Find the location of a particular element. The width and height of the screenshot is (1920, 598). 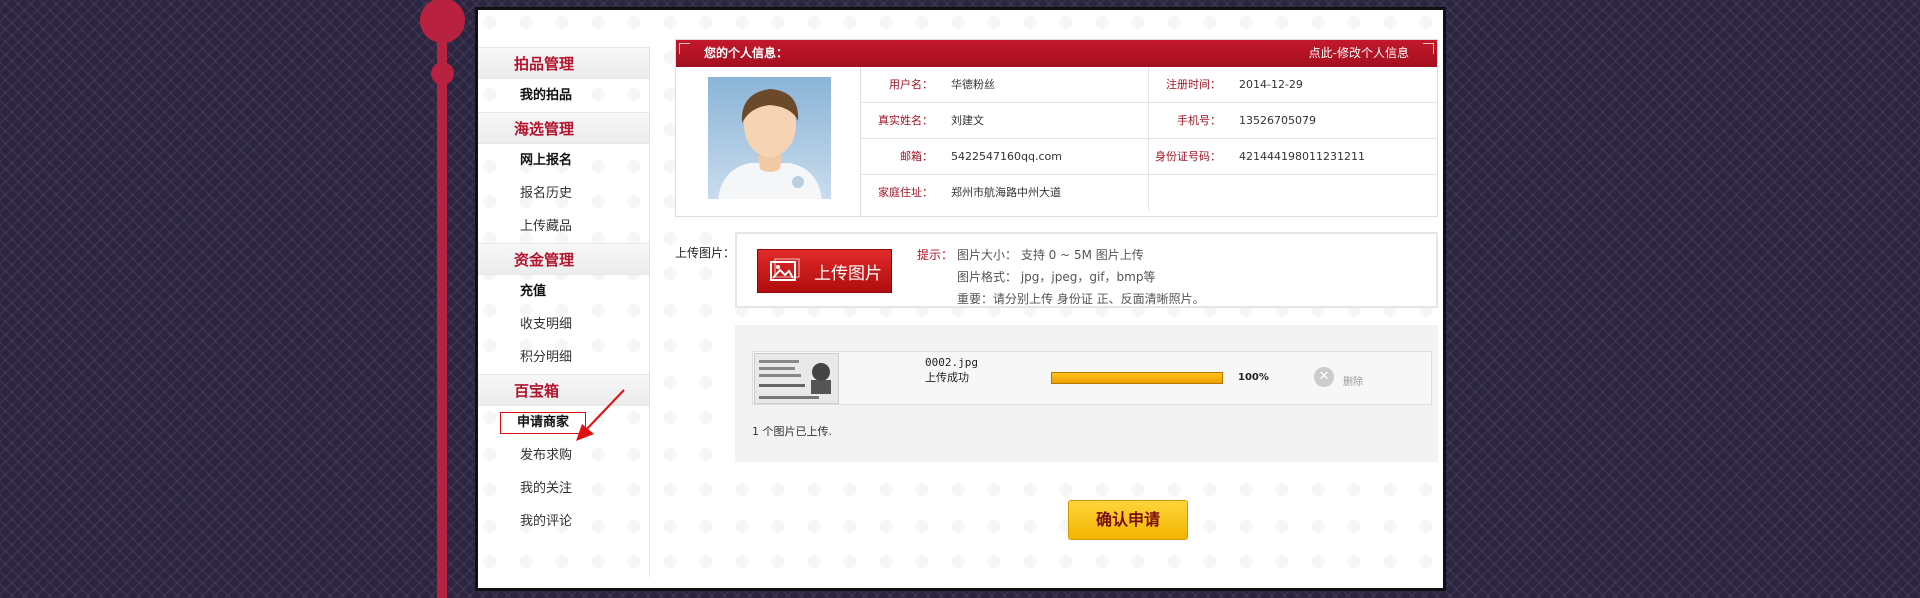

sidebar-section-title: 海选管理 is located at coordinates (563, 128).